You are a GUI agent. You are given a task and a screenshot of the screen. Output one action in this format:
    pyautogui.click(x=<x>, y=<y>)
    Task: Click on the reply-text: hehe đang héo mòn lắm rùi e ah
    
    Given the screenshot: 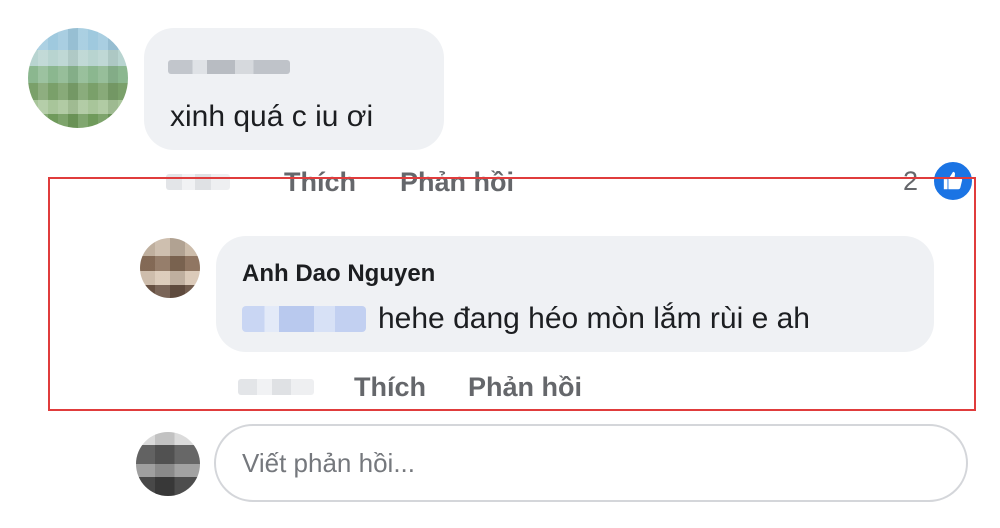 What is the action you would take?
    pyautogui.click(x=594, y=318)
    